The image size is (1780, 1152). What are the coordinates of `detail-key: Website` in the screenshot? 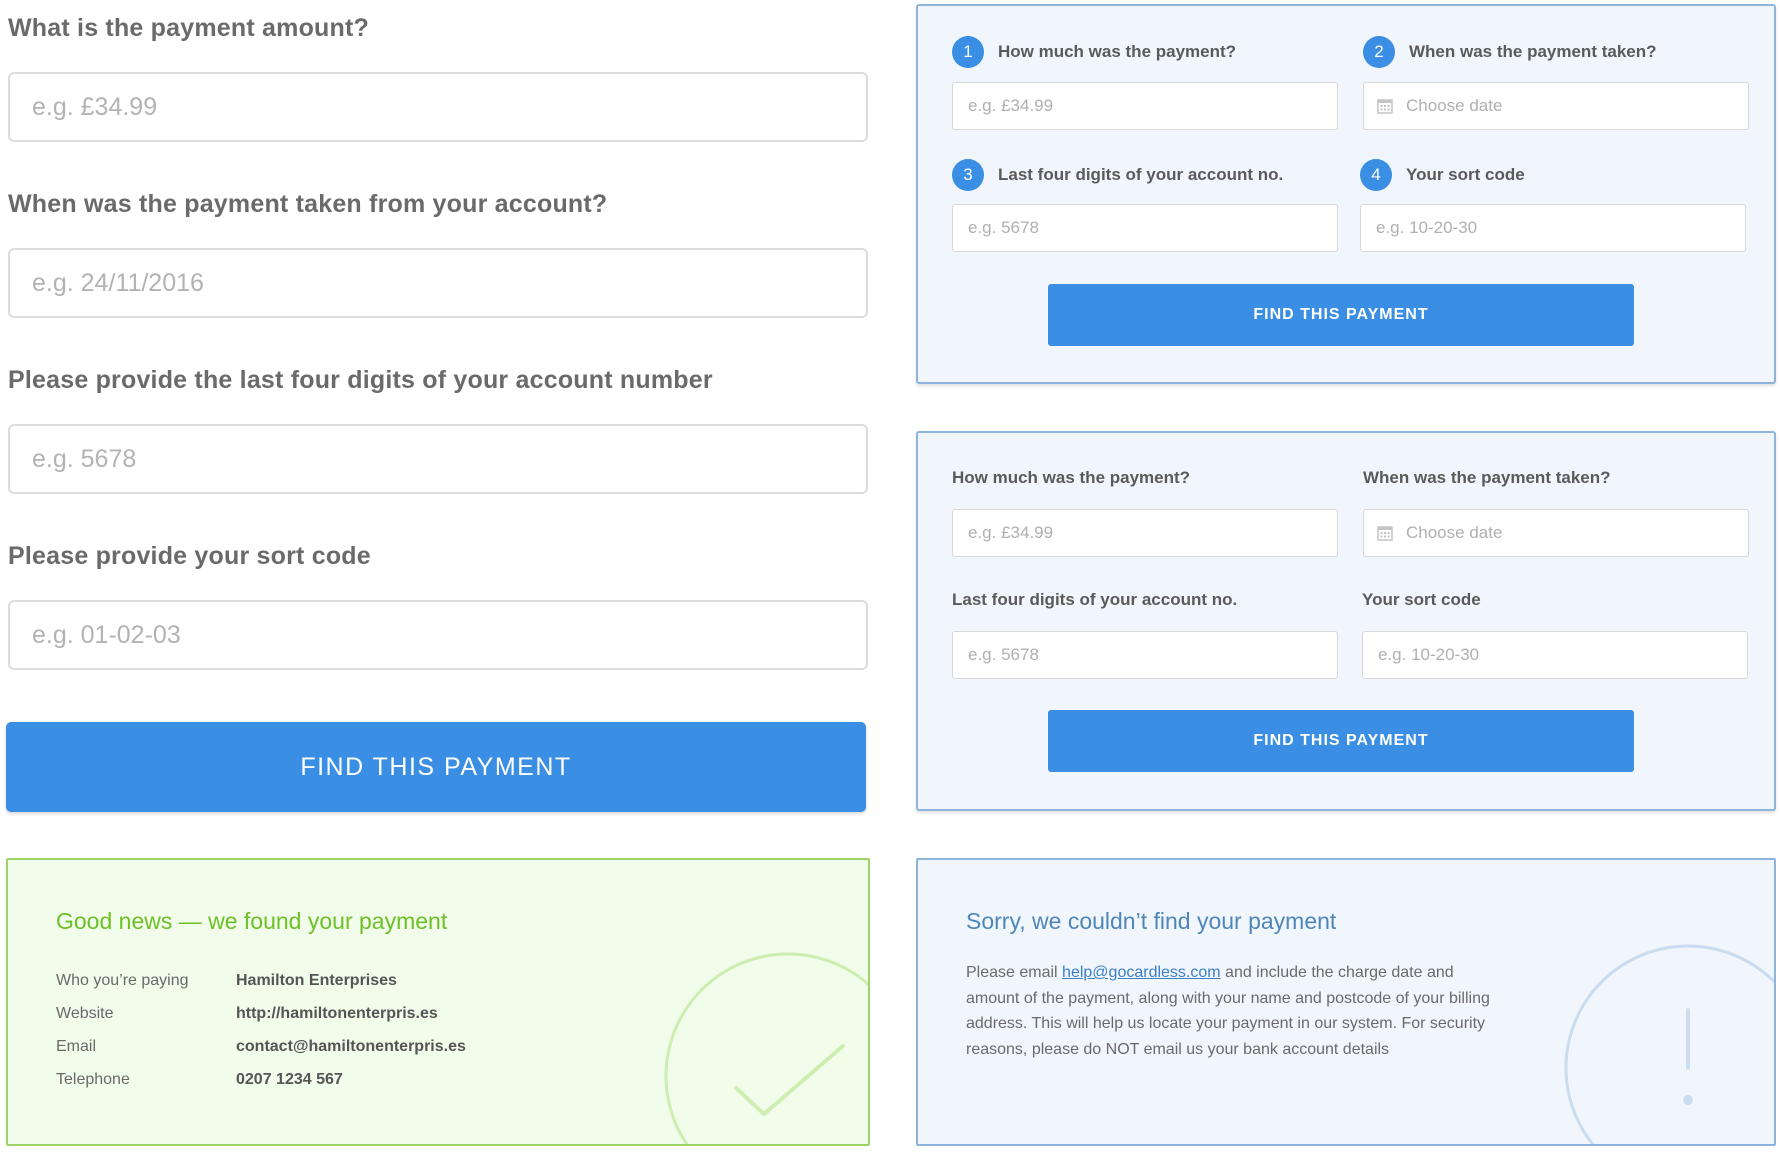 It's located at (85, 1013).